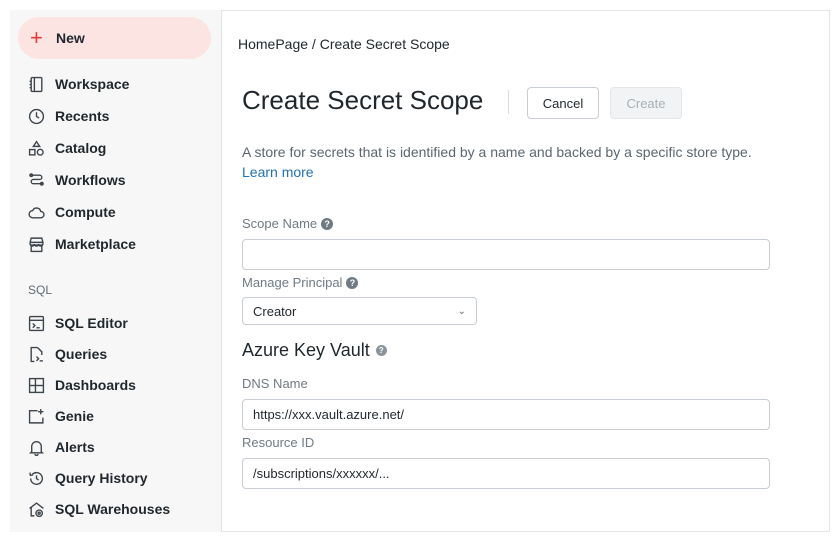 This screenshot has width=835, height=540. Describe the element at coordinates (36, 354) in the screenshot. I see `queries-icon` at that location.